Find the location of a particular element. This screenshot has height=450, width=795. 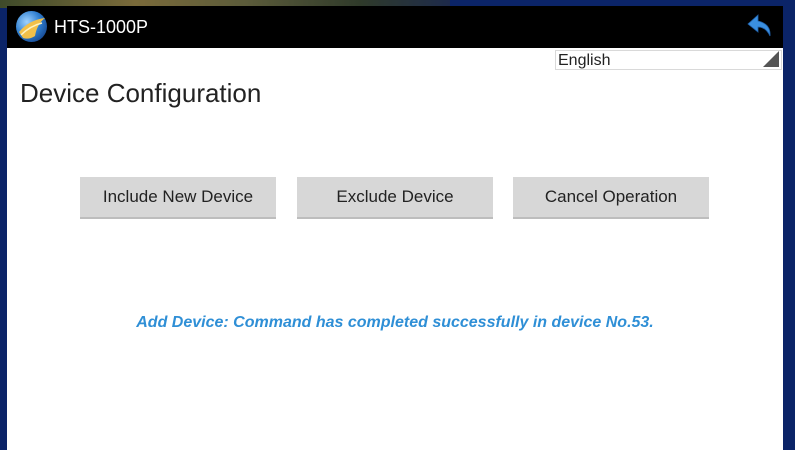

dropdown-triangle-icon is located at coordinates (771, 59).